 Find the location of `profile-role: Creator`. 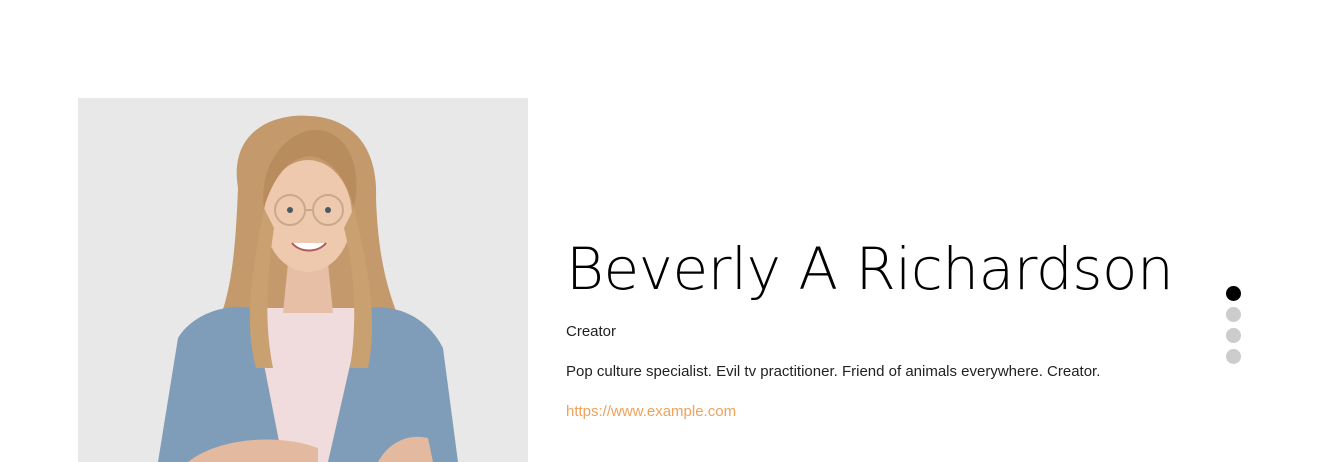

profile-role: Creator is located at coordinates (591, 331).